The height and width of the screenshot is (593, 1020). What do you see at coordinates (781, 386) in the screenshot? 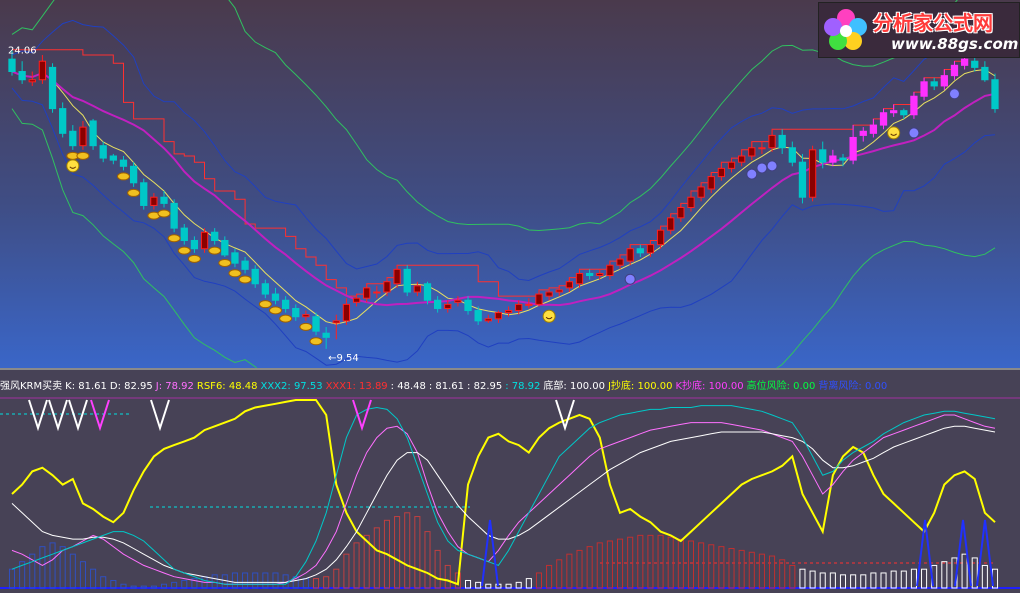
I see `readout-item: 高位风险: 0.00` at bounding box center [781, 386].